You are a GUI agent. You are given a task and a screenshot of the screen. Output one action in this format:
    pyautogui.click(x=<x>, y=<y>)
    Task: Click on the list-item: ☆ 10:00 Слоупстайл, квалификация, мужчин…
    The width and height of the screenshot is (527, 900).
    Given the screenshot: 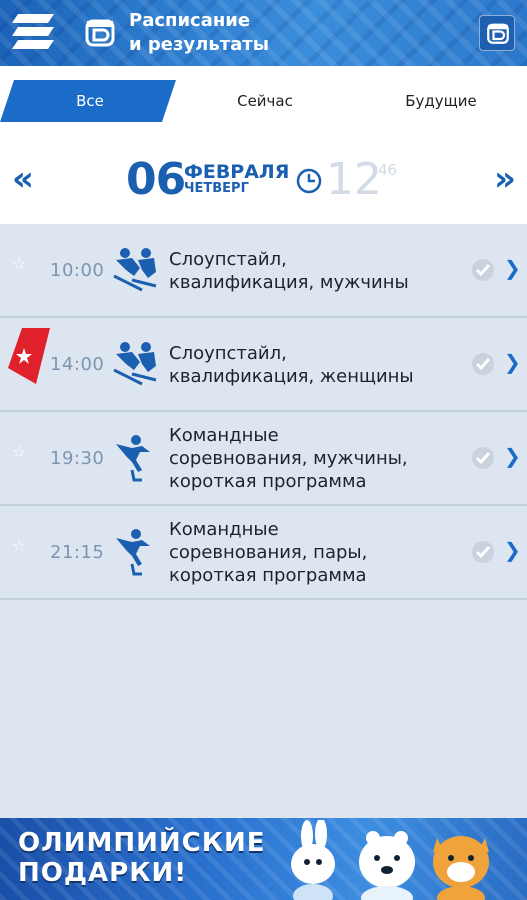 What is the action you would take?
    pyautogui.click(x=263, y=271)
    